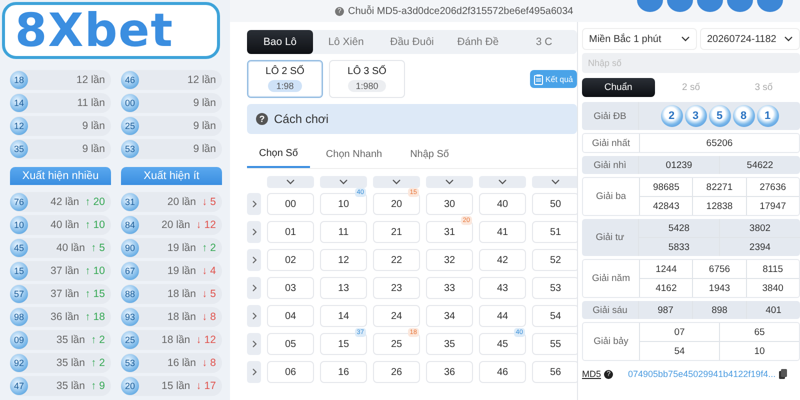  I want to click on number-cell: 35, so click(449, 344).